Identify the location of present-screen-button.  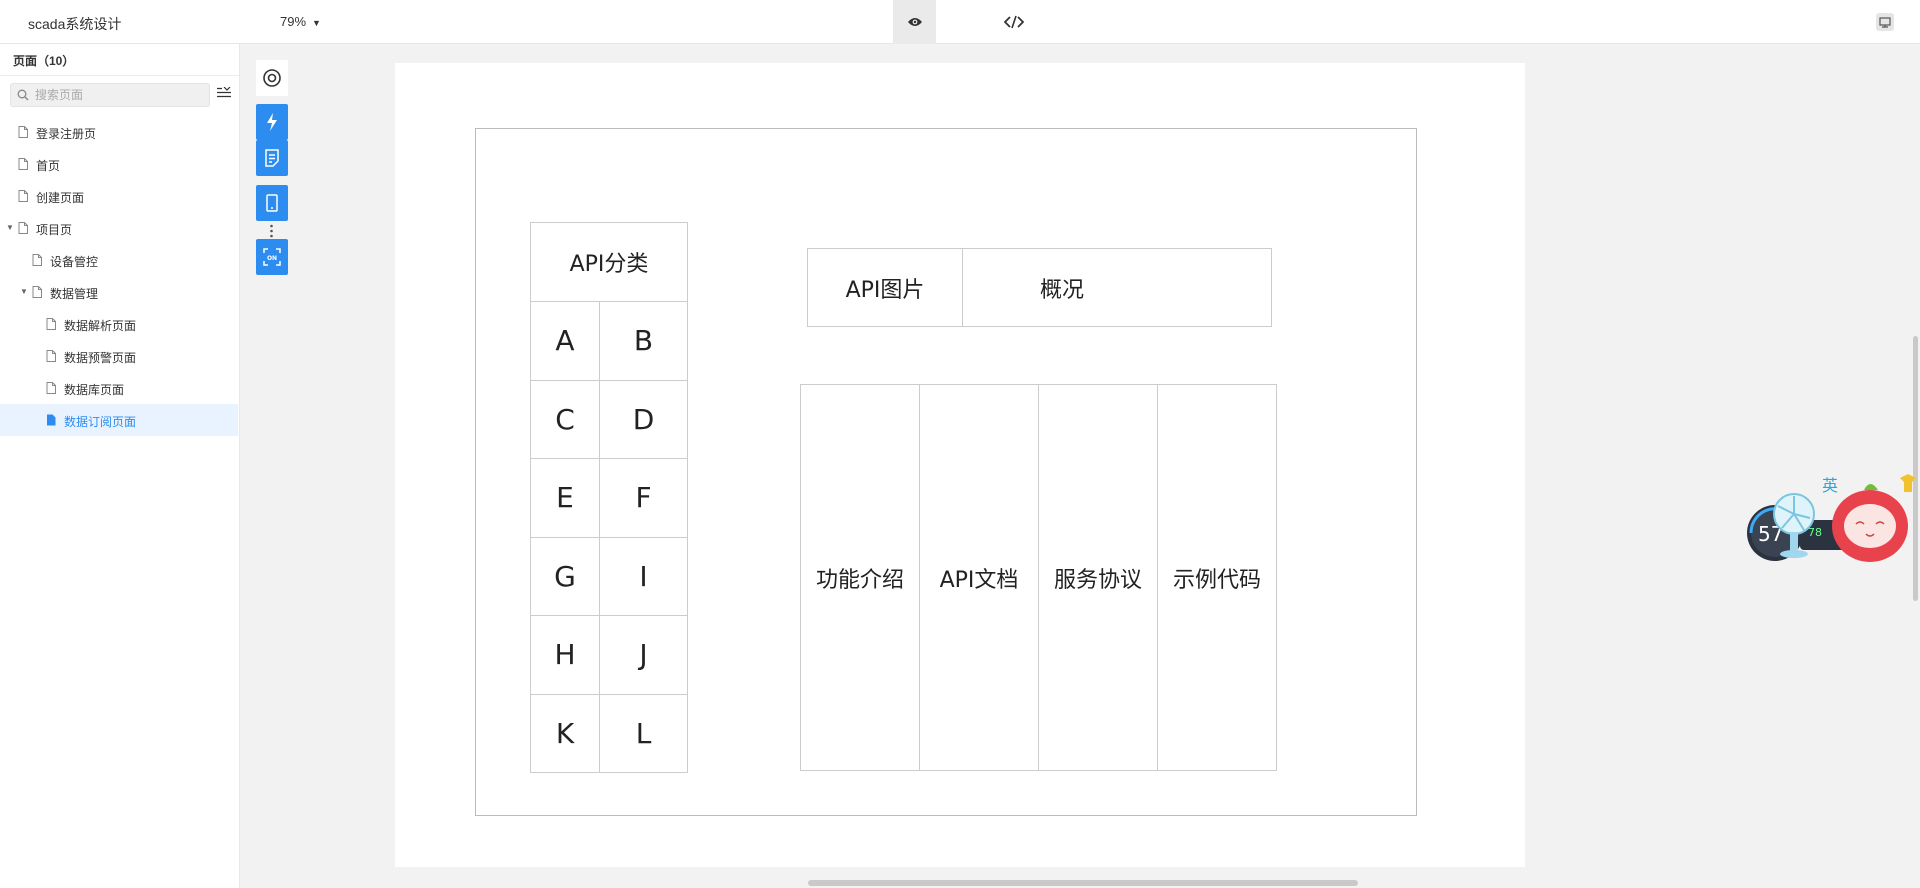
(1885, 22).